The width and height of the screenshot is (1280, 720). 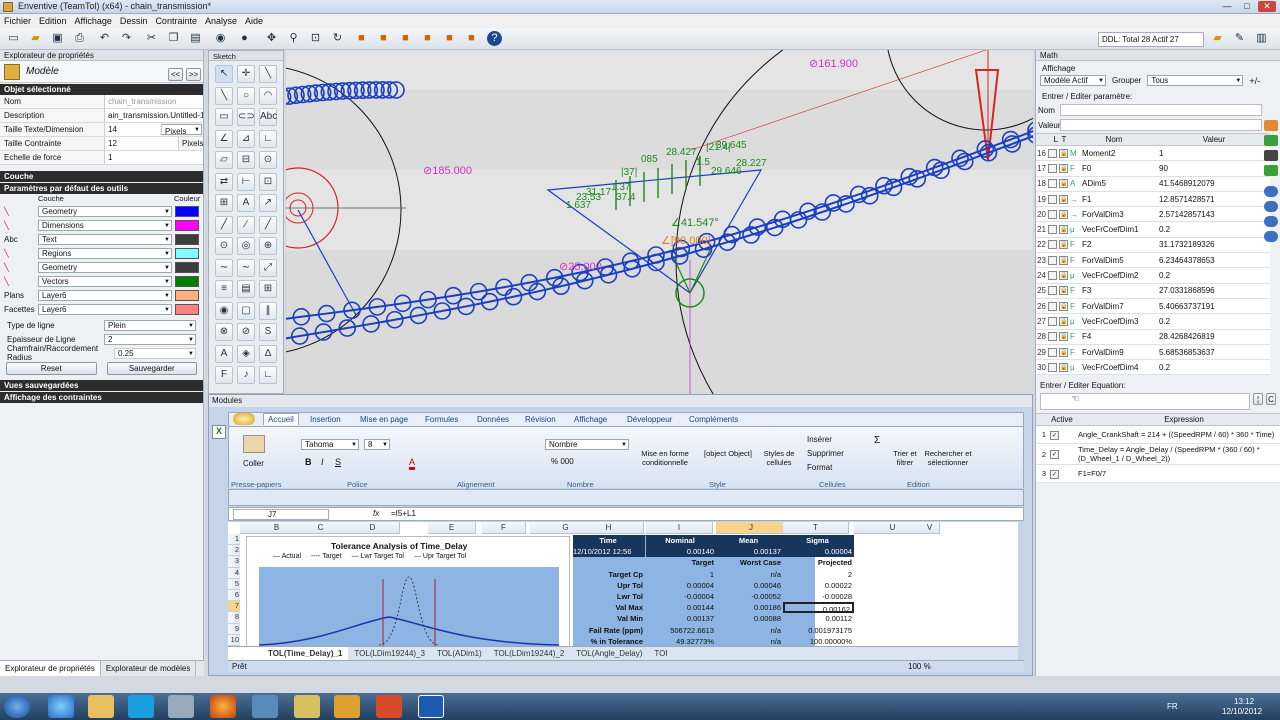 What do you see at coordinates (751, 528) in the screenshot?
I see `column-header: J` at bounding box center [751, 528].